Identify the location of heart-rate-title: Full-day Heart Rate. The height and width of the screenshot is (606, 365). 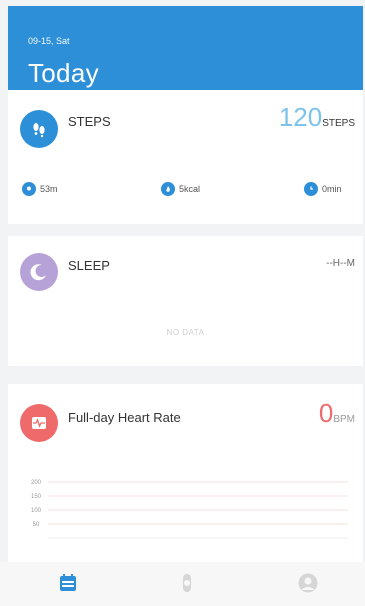
(124, 417).